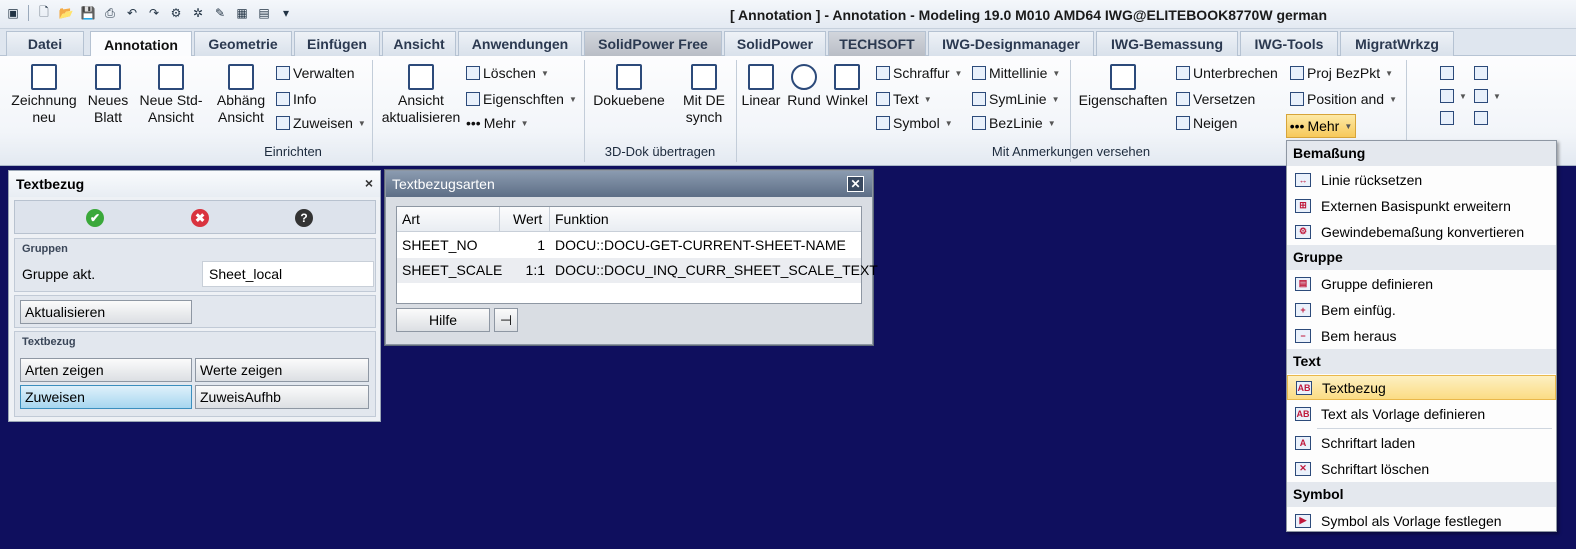  What do you see at coordinates (1343, 99) in the screenshot?
I see `position-and-button: Position and ▼` at bounding box center [1343, 99].